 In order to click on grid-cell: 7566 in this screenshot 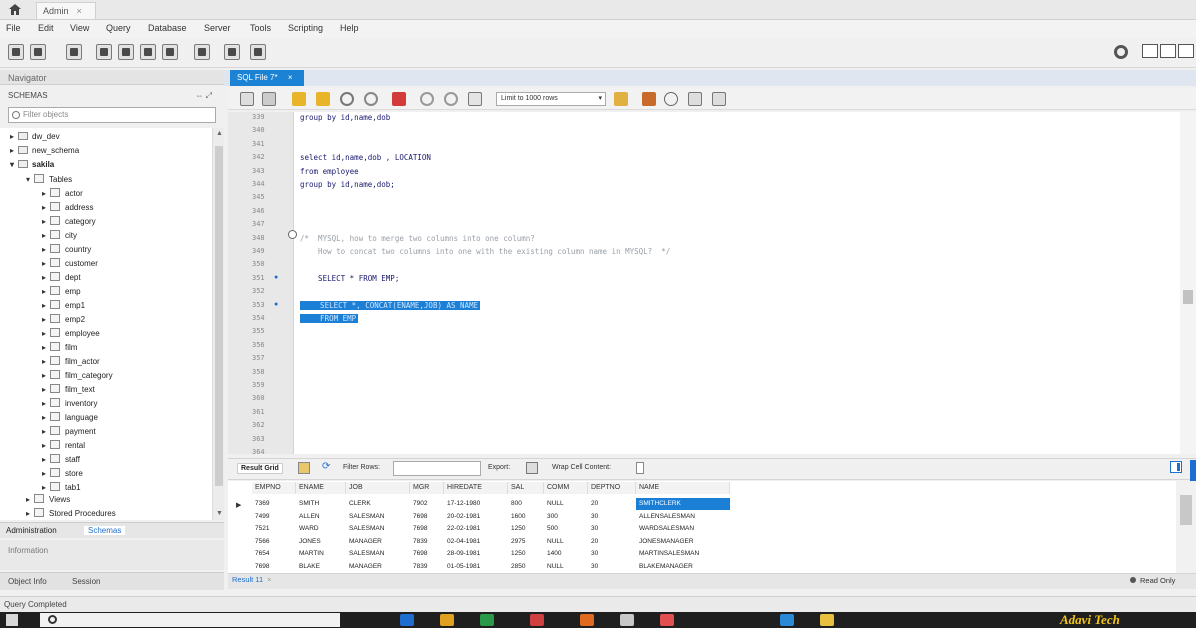, I will do `click(274, 542)`.